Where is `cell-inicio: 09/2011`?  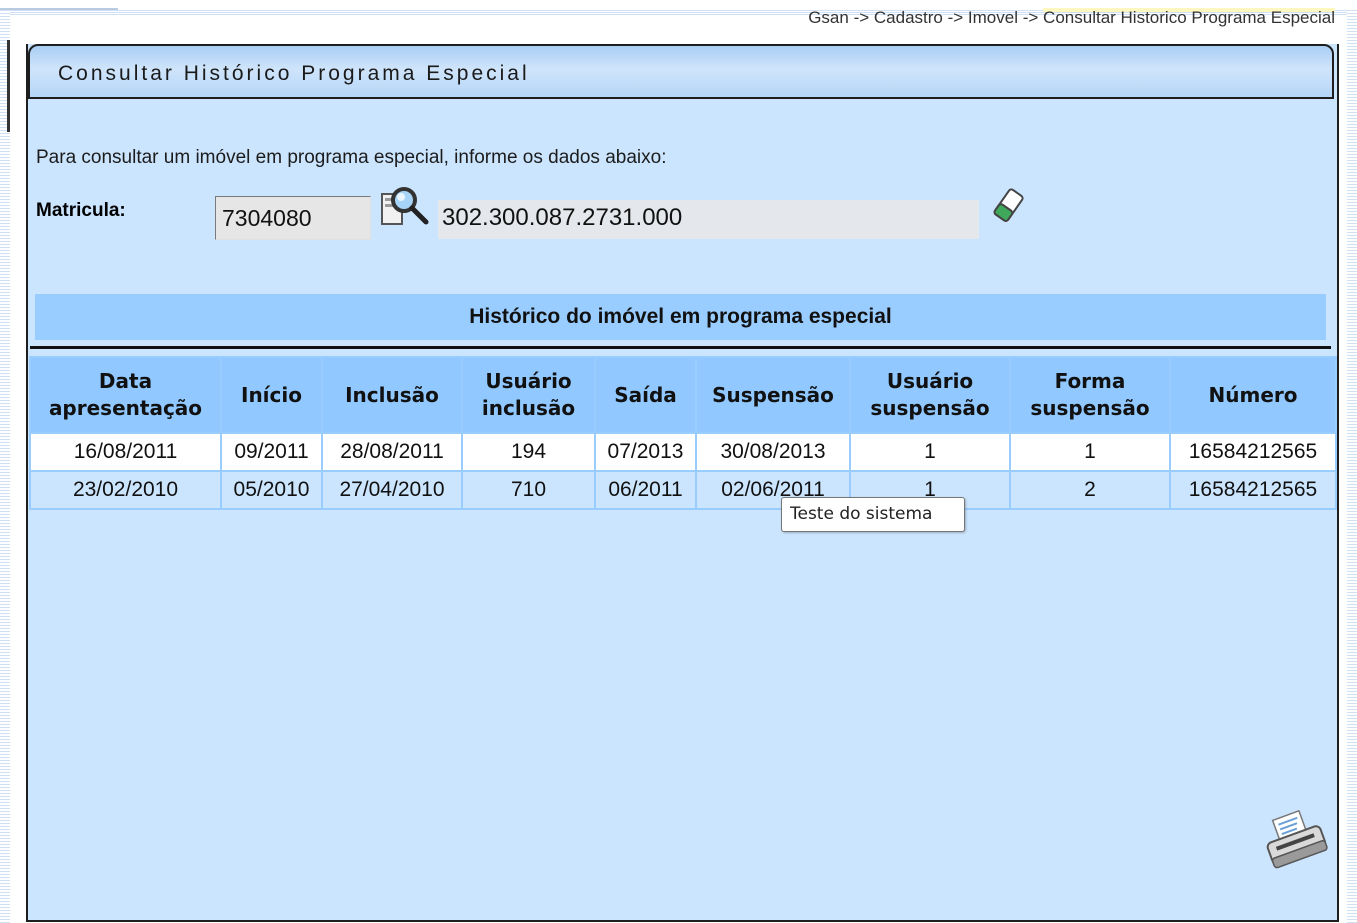 cell-inicio: 09/2011 is located at coordinates (271, 452).